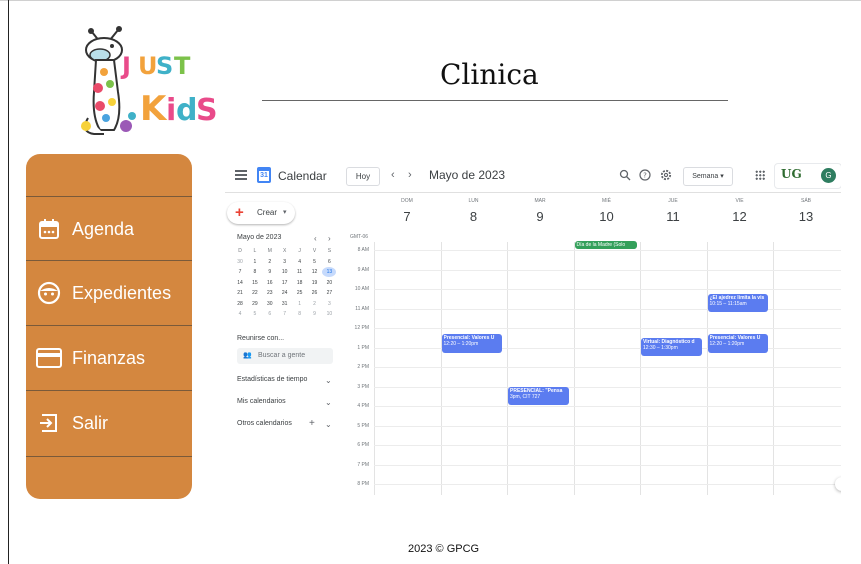  I want to click on day-header: MAR 9, so click(540, 211).